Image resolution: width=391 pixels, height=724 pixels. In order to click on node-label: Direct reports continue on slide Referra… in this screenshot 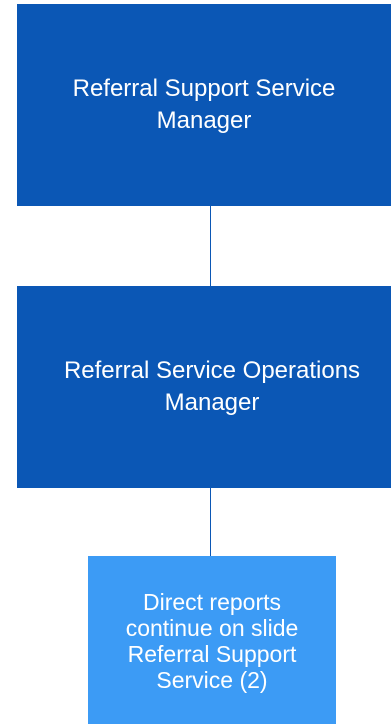, I will do `click(212, 641)`.